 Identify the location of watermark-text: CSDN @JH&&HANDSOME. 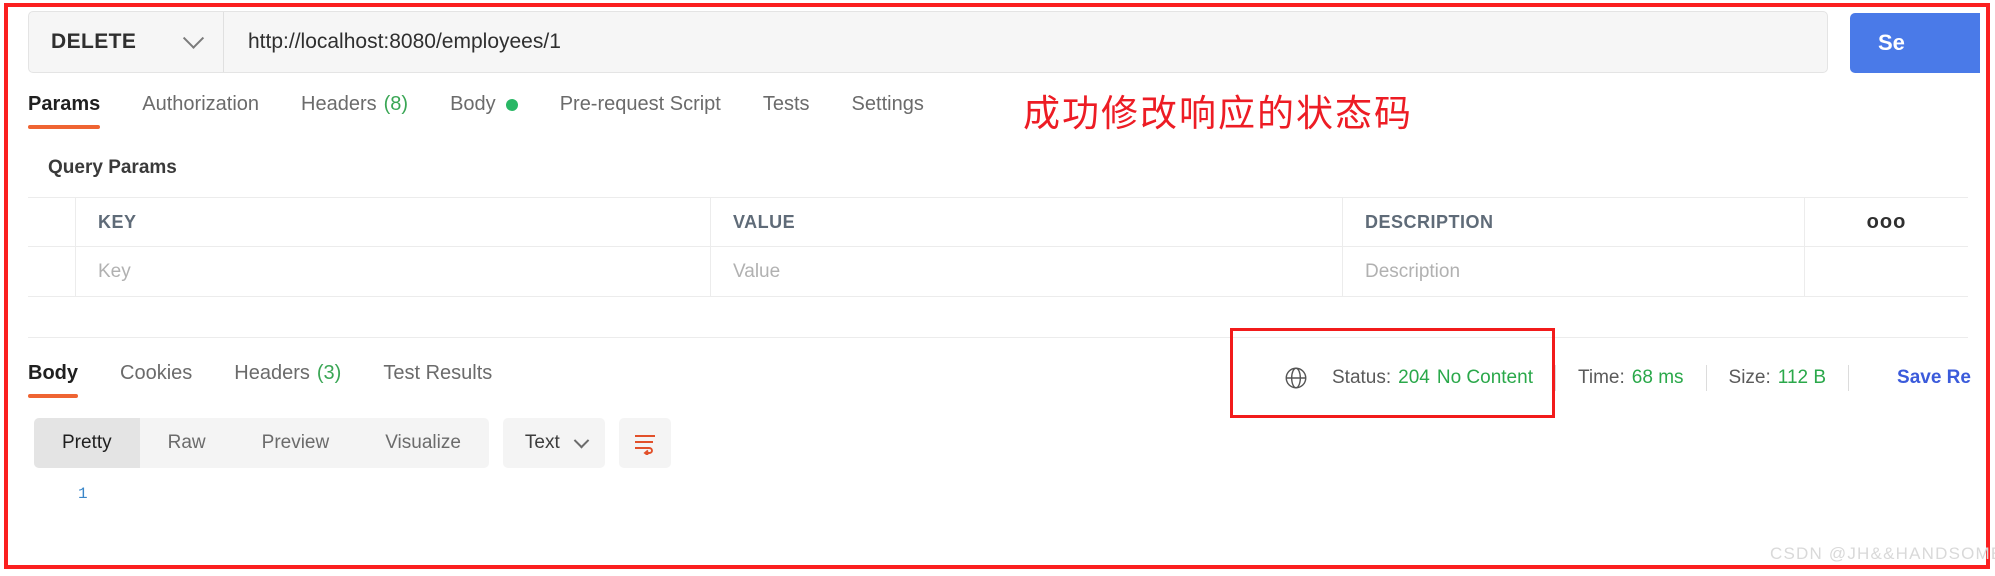
(1882, 553).